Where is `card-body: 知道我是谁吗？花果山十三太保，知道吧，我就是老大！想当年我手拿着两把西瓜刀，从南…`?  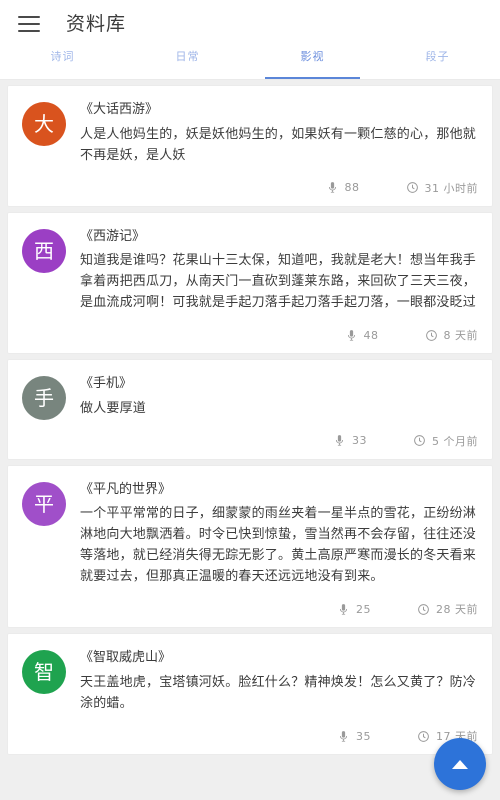
card-body: 知道我是谁吗？花果山十三太保，知道吧，我就是老大！想当年我手拿着两把西瓜刀，从南… is located at coordinates (278, 282).